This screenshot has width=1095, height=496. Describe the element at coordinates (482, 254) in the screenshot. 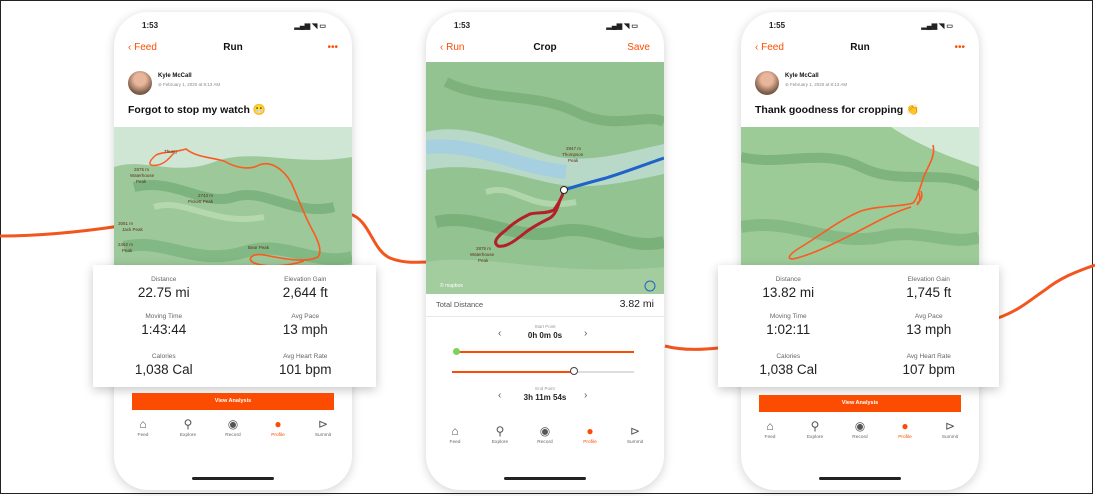

I see `map-label: Waterhouse` at that location.